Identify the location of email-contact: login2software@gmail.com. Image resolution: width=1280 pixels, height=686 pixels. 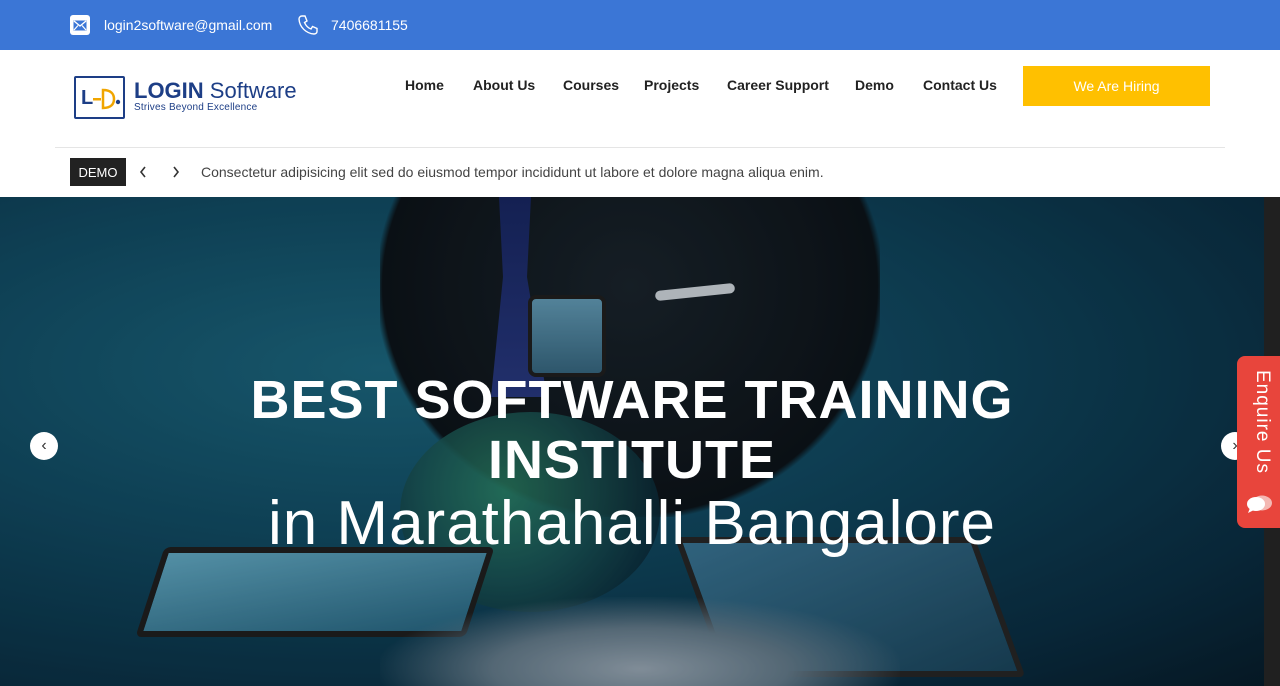
(171, 25).